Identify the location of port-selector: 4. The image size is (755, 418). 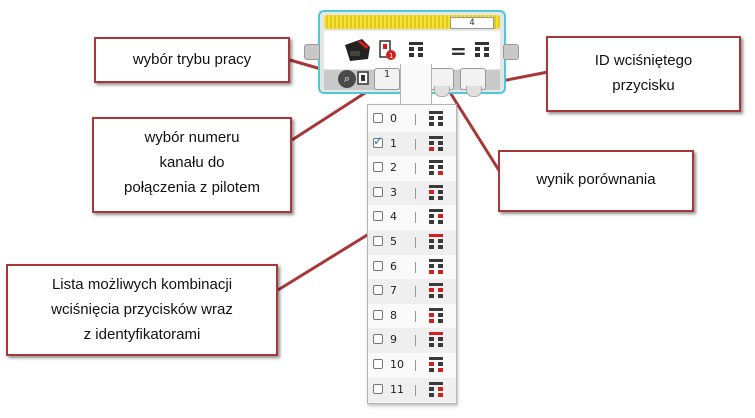
(472, 23).